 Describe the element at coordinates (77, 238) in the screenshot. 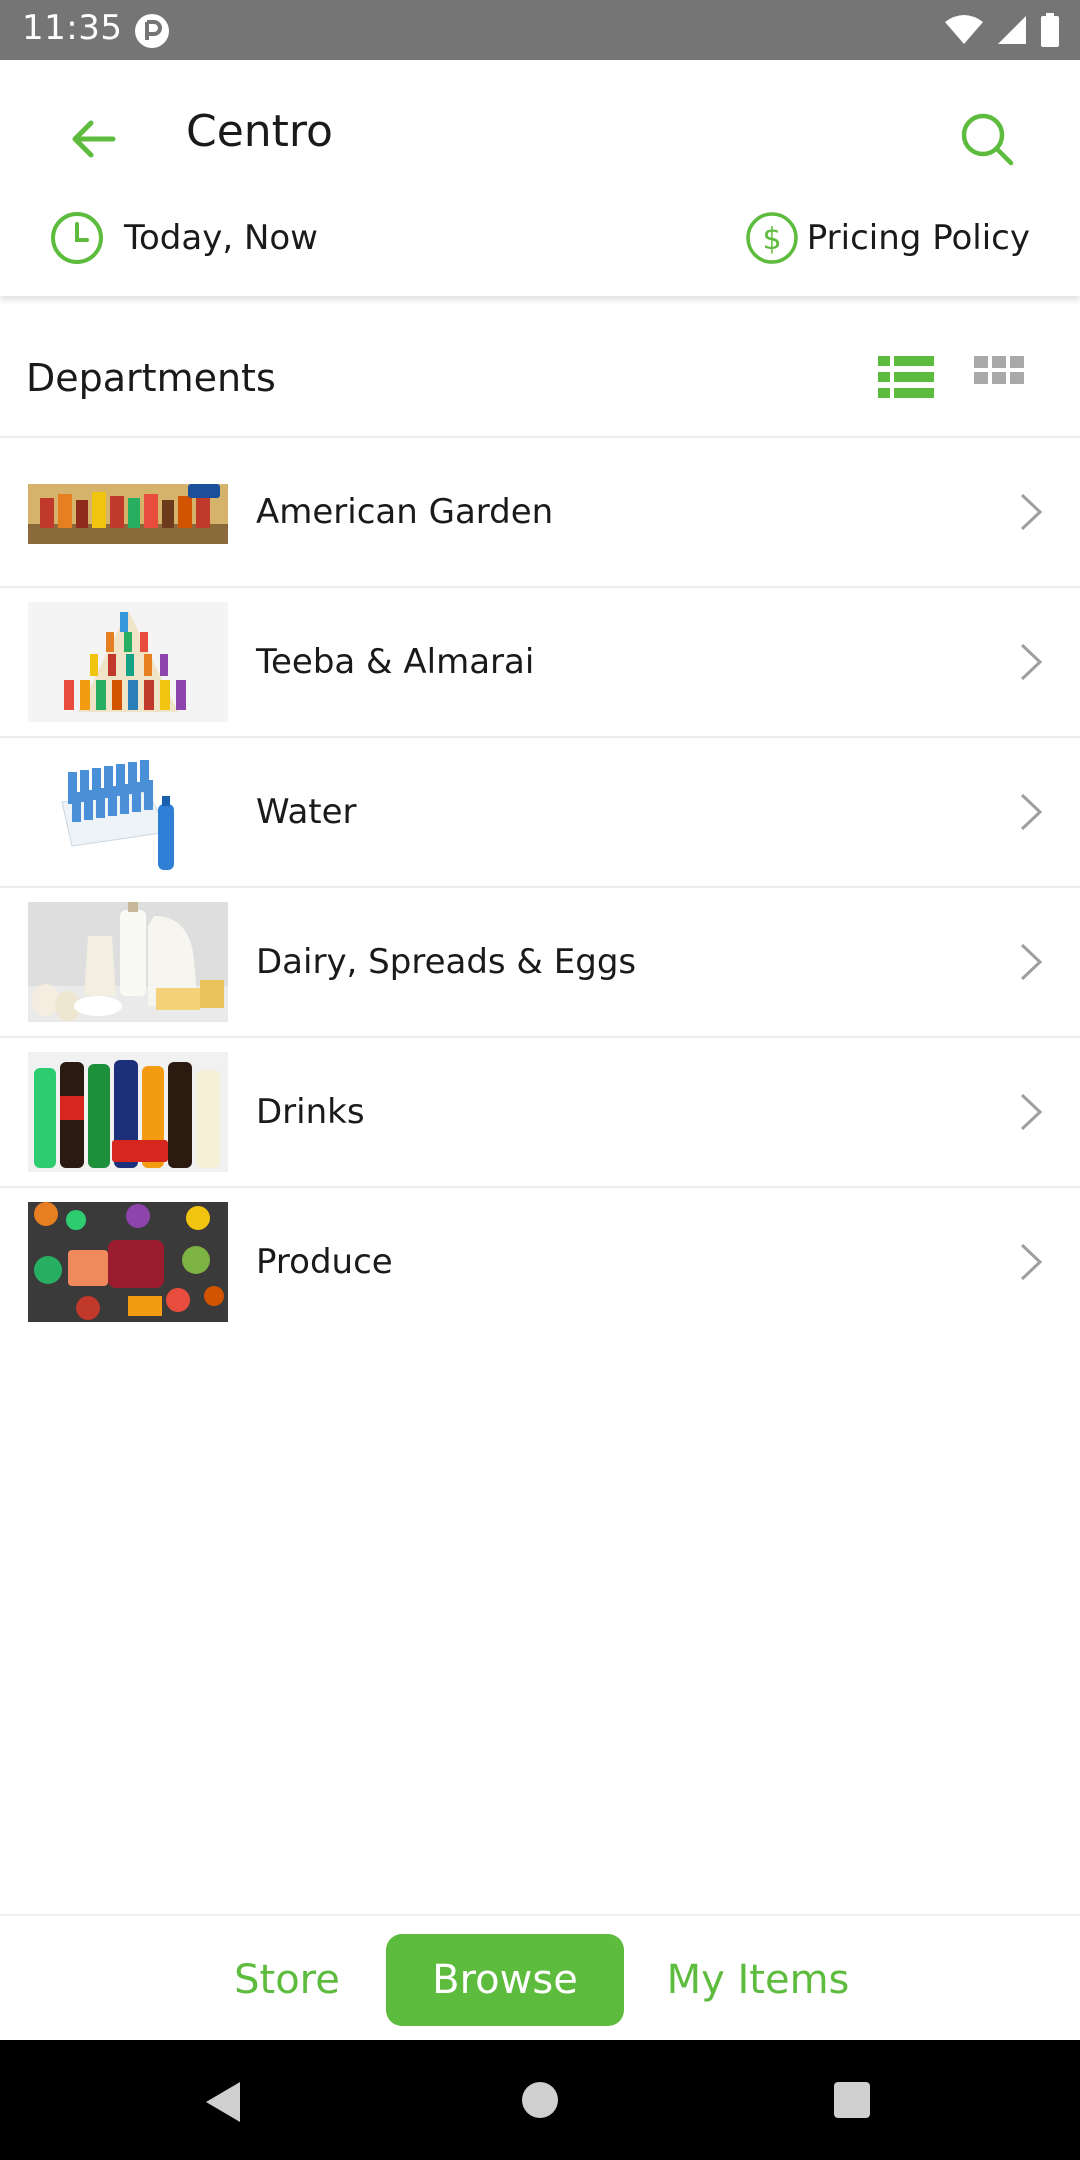

I see `clock-icon` at that location.